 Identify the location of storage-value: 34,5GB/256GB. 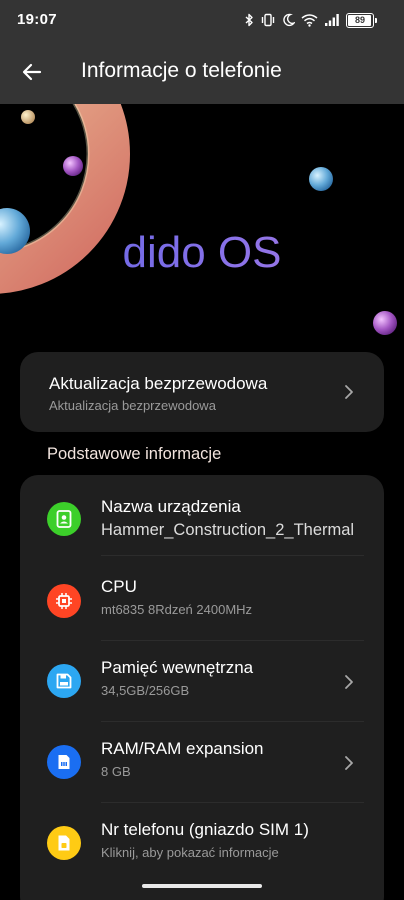
(145, 690).